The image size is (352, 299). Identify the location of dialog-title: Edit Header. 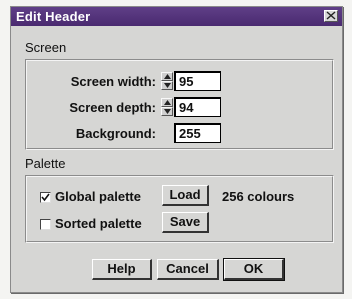
(53, 16).